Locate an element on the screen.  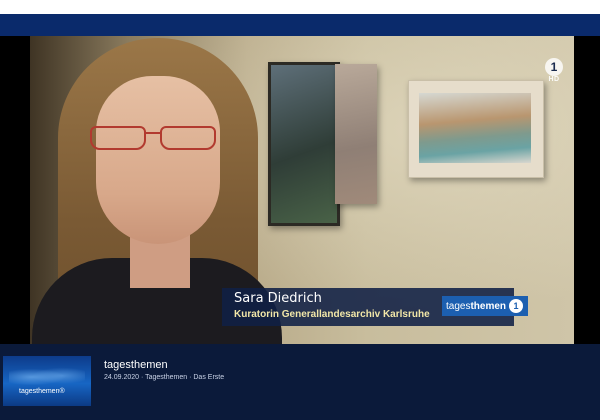
thumbnail-label: tagesthemen® is located at coordinates (42, 391).